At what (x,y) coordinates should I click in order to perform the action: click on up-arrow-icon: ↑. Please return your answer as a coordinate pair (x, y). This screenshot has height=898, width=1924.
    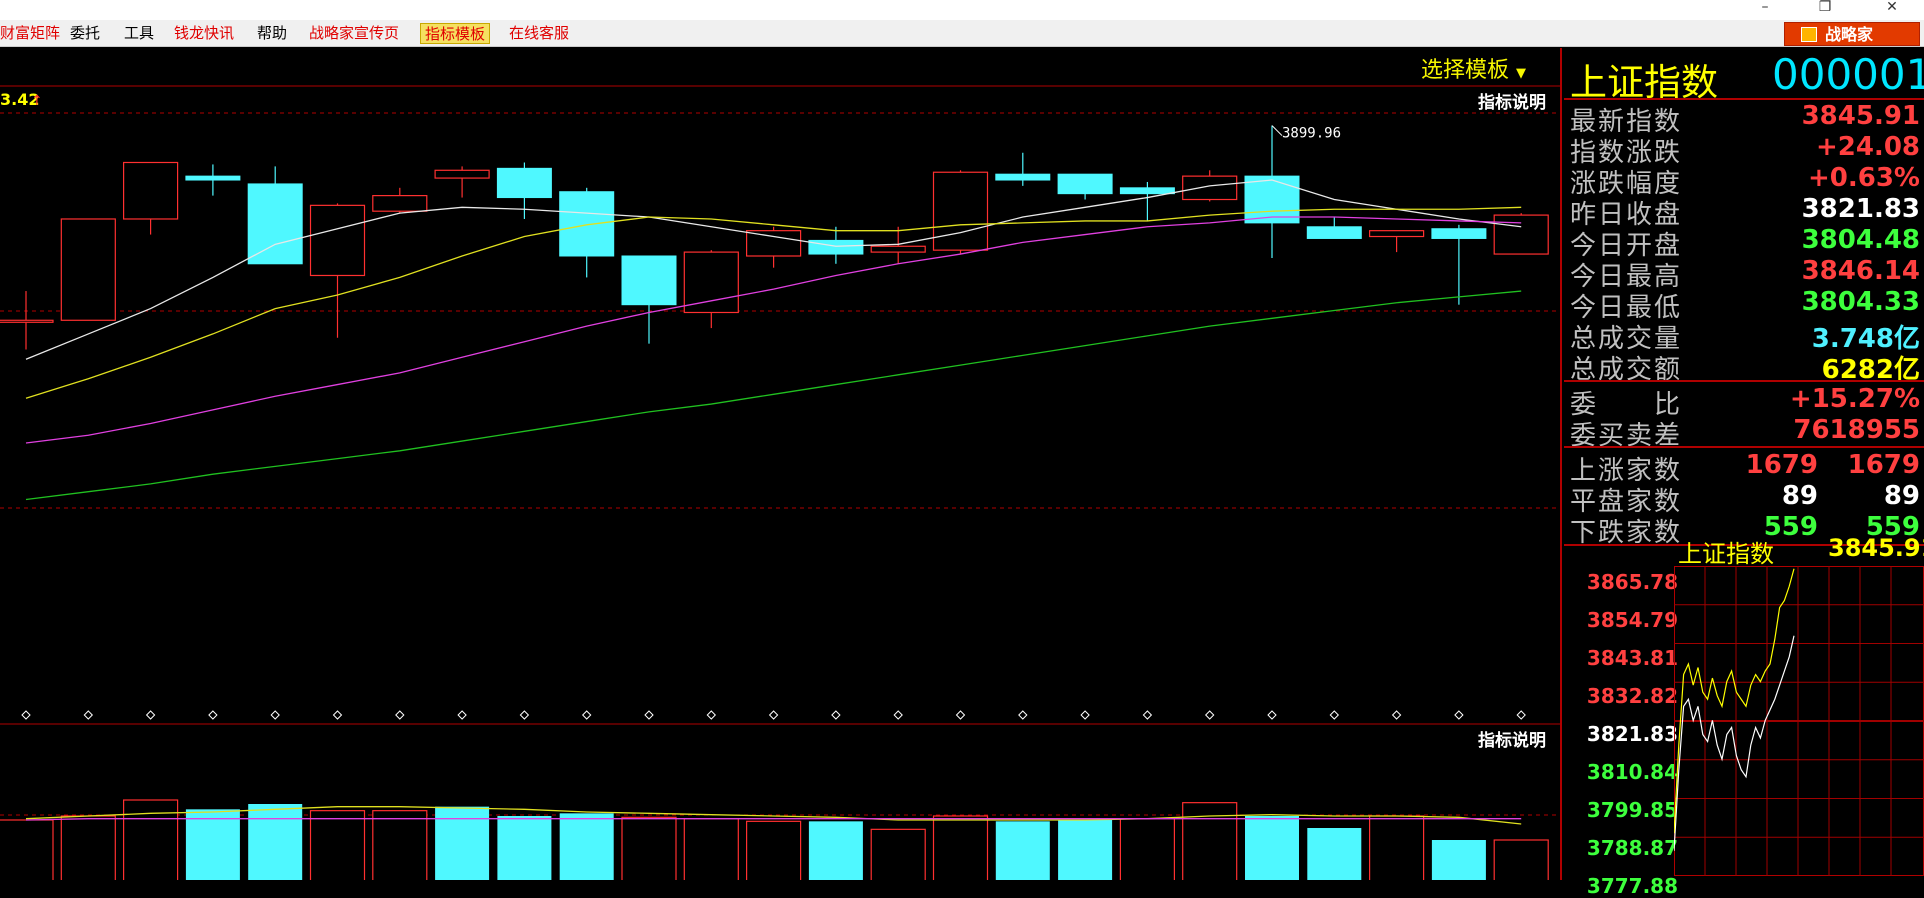
    Looking at the image, I should click on (37, 101).